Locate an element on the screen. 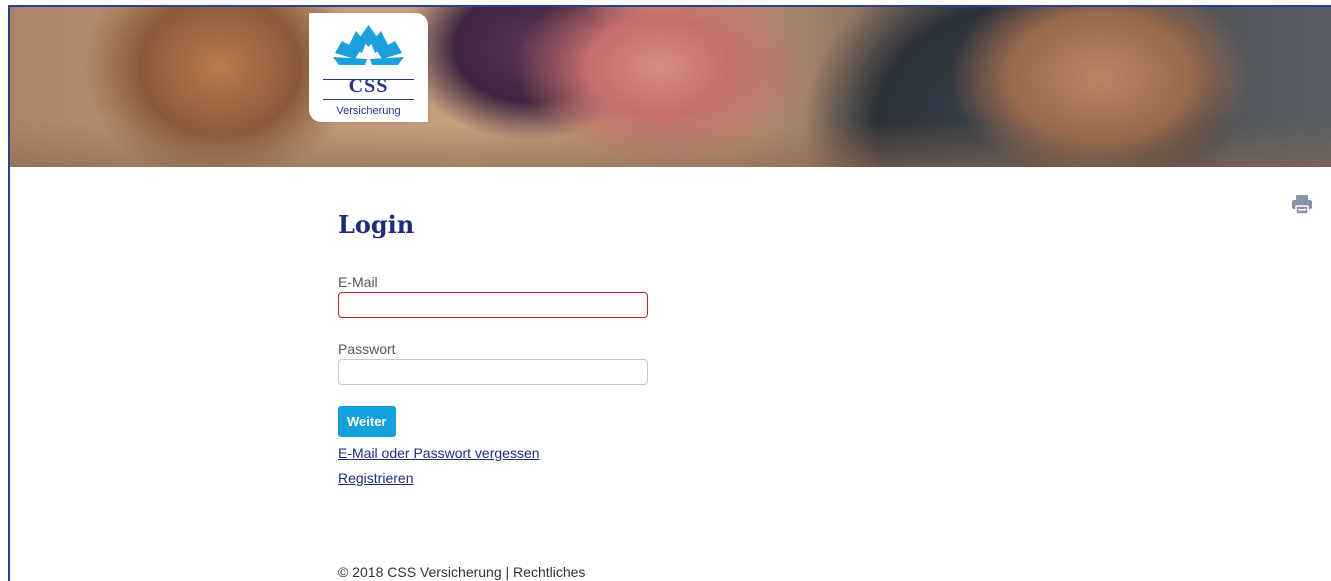  logo-rule-bottom is located at coordinates (368, 99).